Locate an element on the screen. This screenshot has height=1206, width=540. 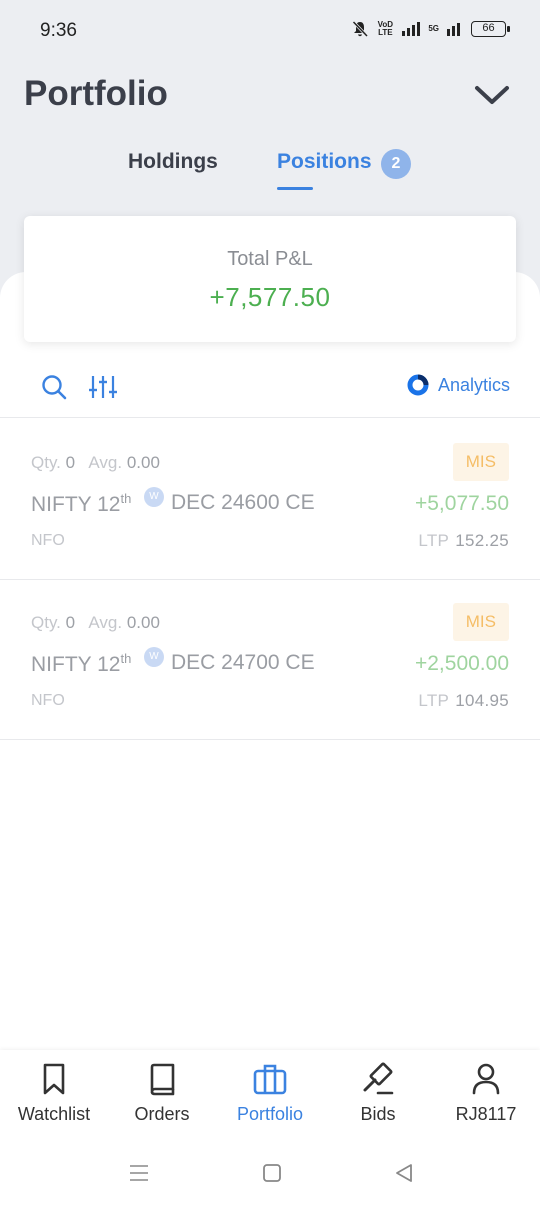
position-pnl: +5,077.50 is located at coordinates (461, 503).